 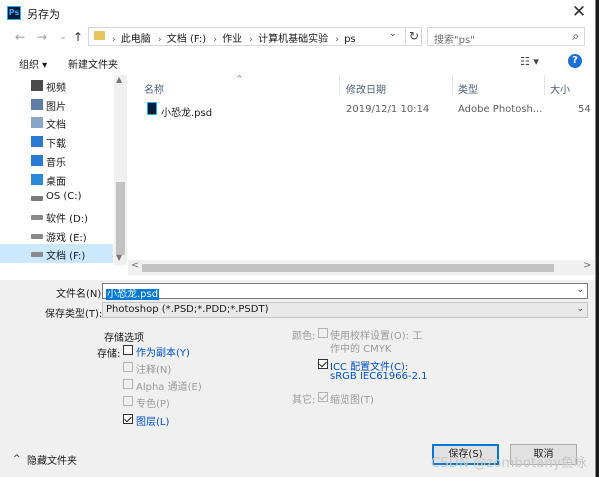 I want to click on scroll-right-icon: >, so click(x=587, y=265).